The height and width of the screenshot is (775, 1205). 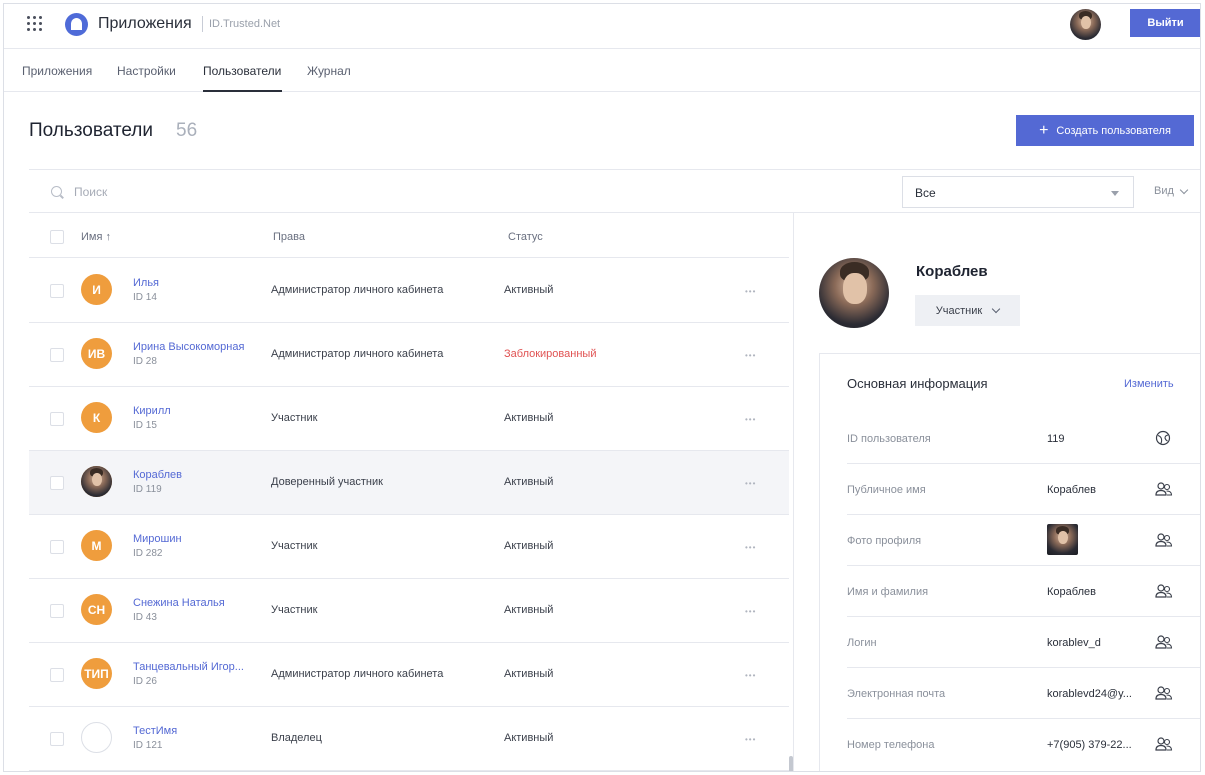 I want to click on card-title: Основная информация, so click(x=917, y=383).